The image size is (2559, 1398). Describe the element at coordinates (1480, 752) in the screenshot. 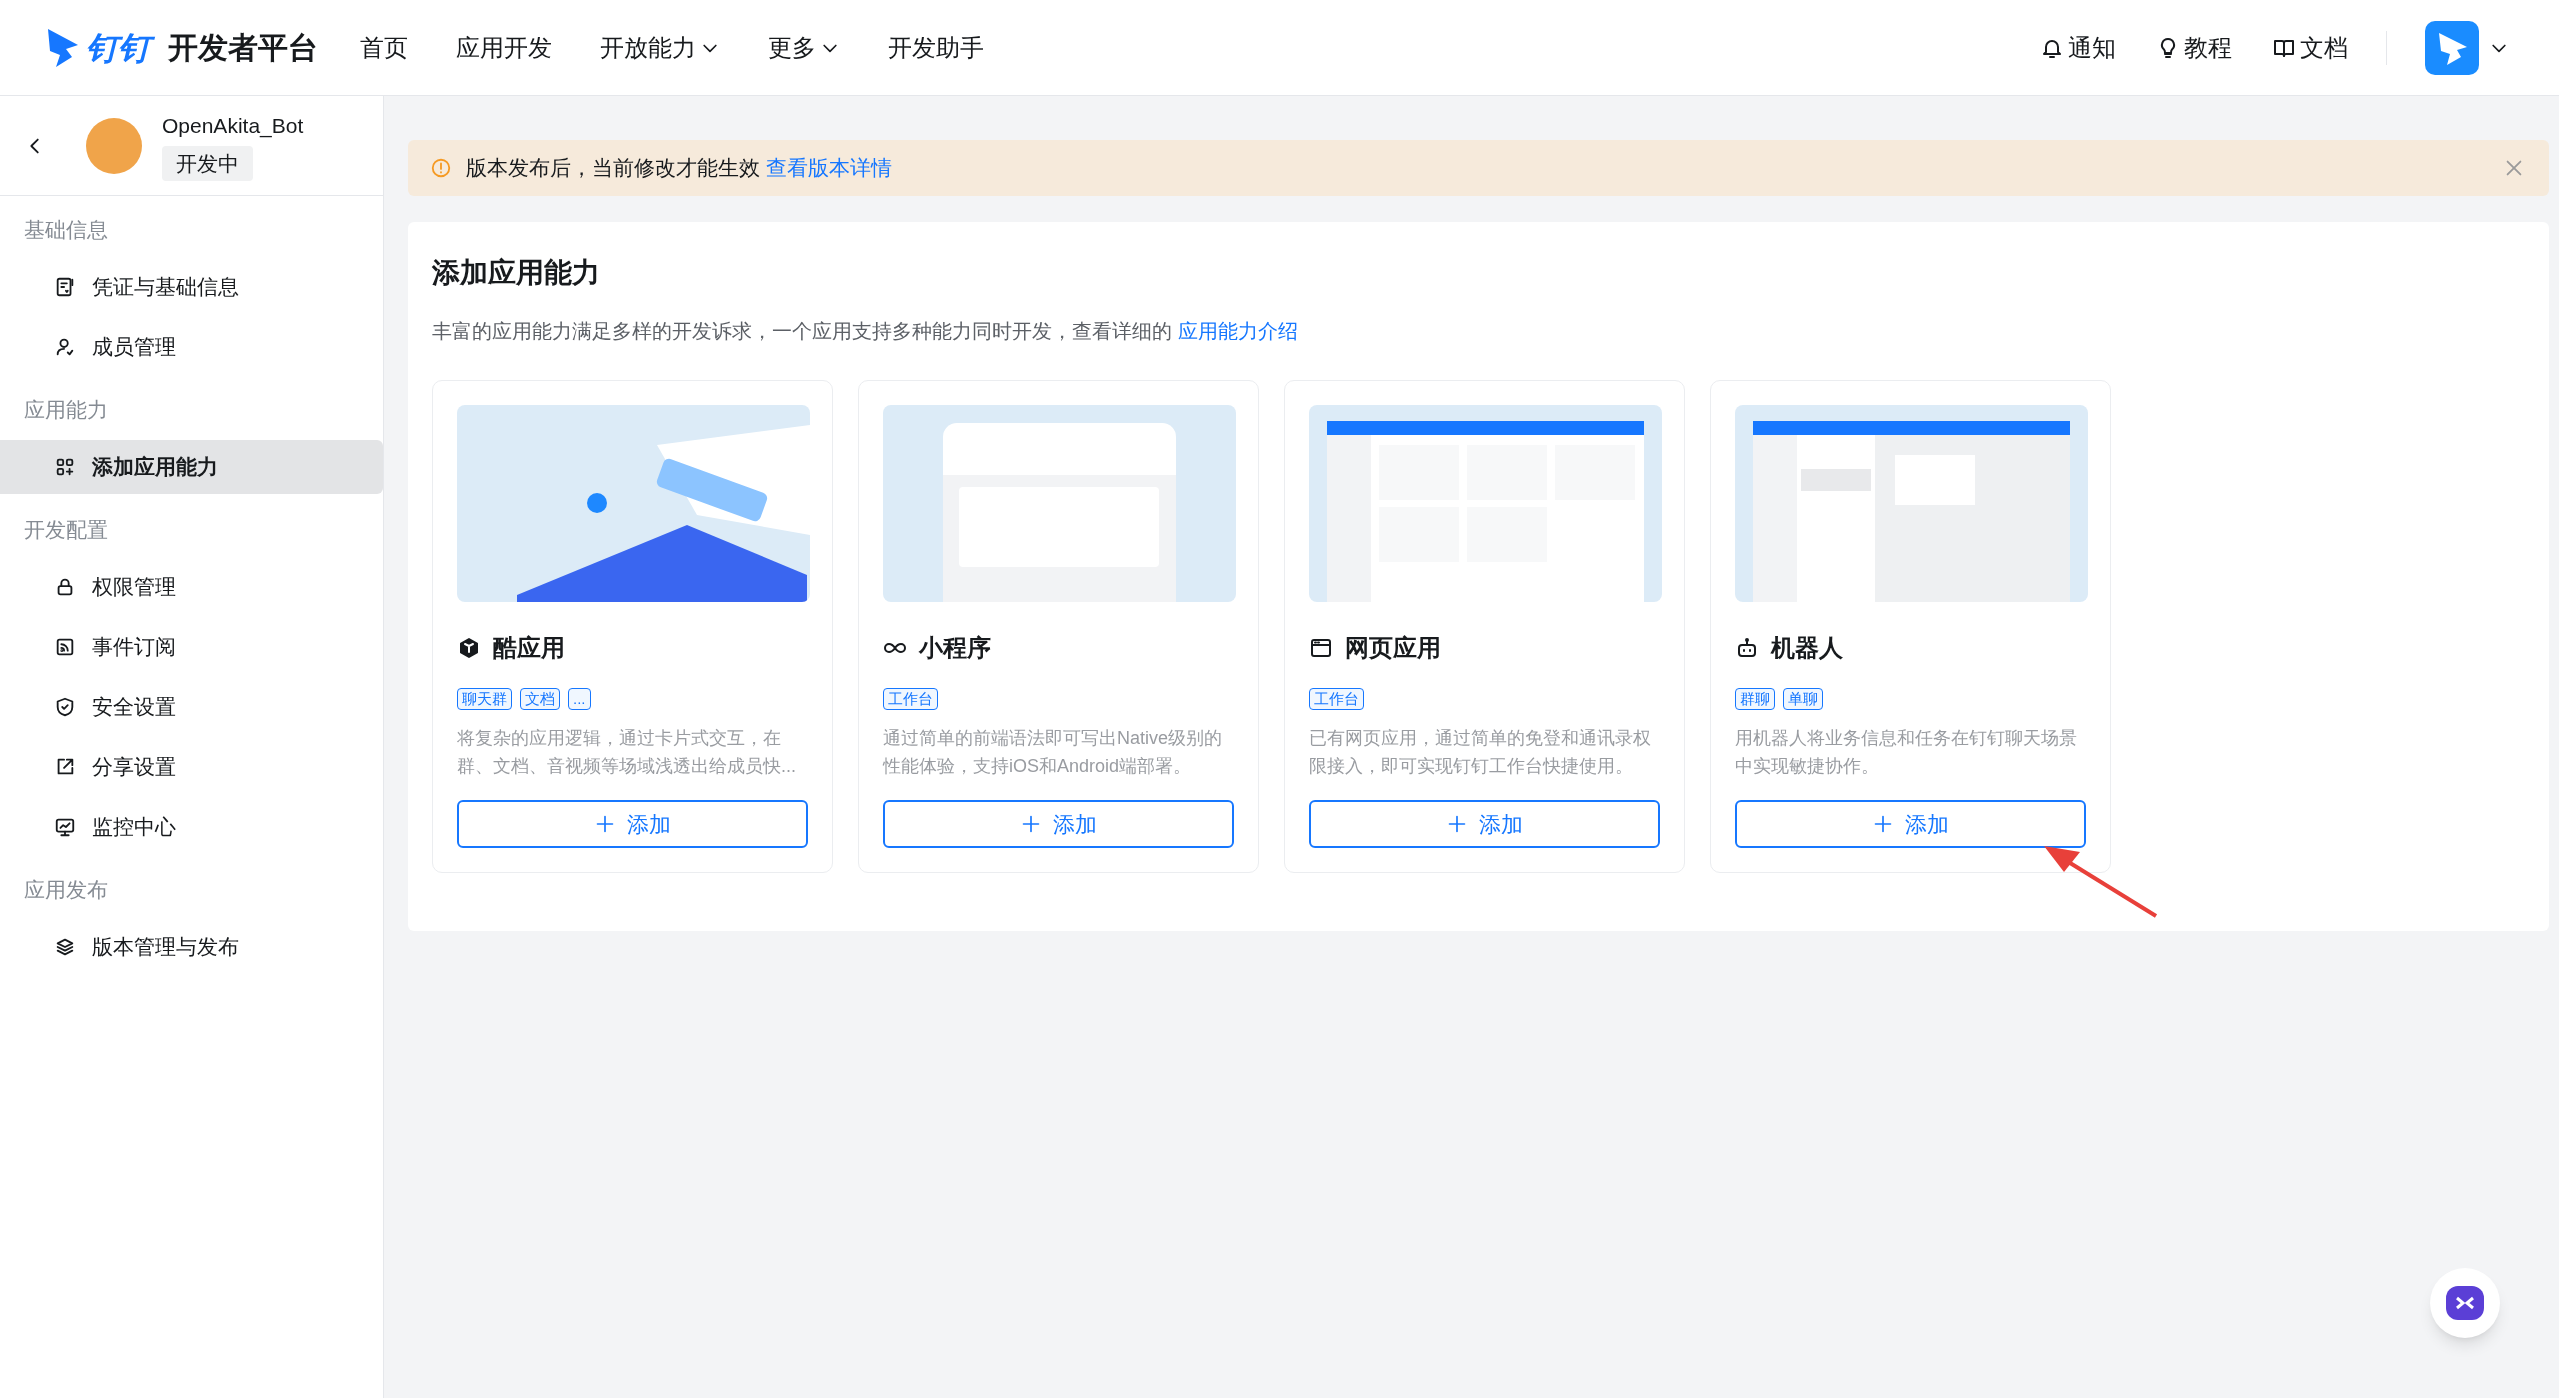

I see `card-description: 已有网页应用，通过简单的免登和通讯录权限接入，即可实现钉钉工作台快捷使用。` at that location.